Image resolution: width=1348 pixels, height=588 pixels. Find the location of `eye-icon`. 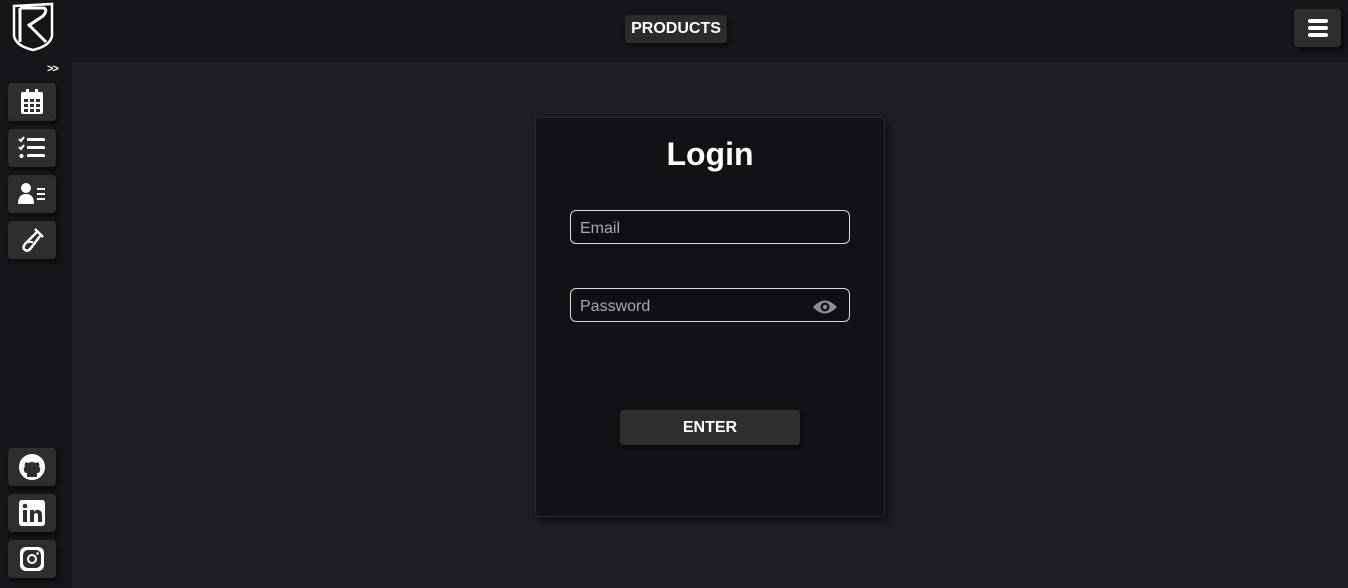

eye-icon is located at coordinates (825, 307).